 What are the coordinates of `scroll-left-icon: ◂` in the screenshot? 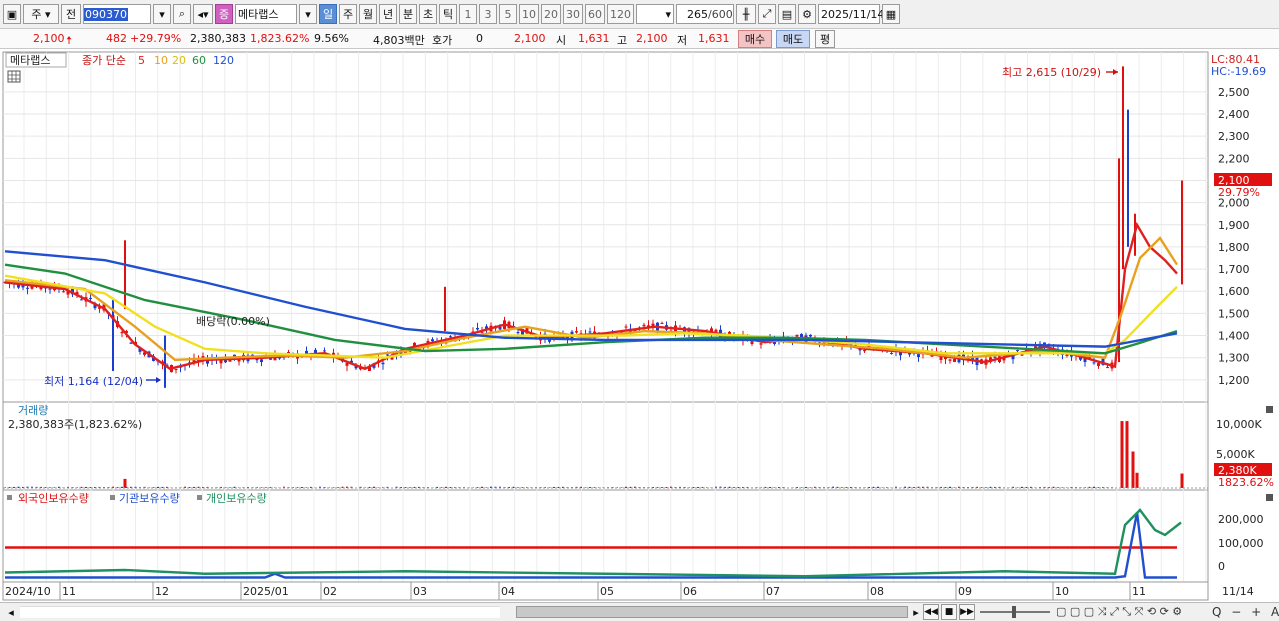 It's located at (11, 612).